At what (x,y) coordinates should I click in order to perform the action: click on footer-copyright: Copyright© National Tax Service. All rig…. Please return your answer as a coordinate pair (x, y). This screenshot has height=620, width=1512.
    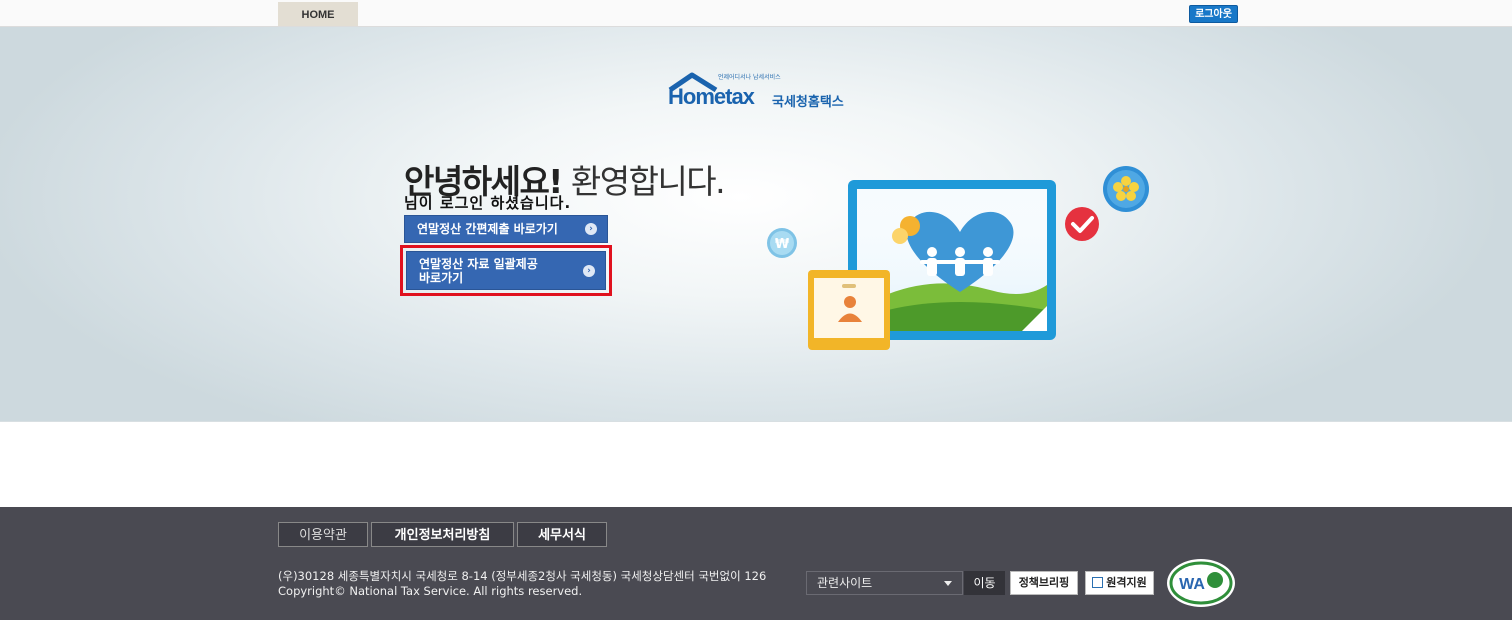
    Looking at the image, I should click on (430, 591).